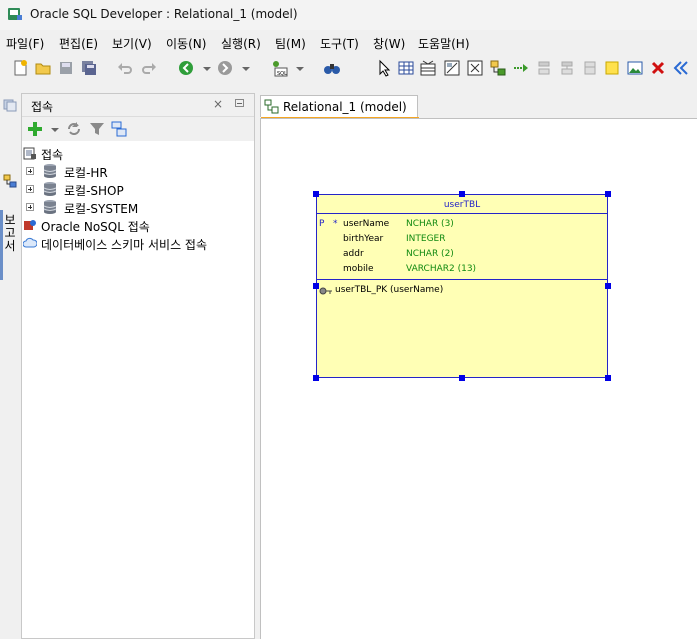 The image size is (697, 639). What do you see at coordinates (125, 68) in the screenshot?
I see `undo-icon` at bounding box center [125, 68].